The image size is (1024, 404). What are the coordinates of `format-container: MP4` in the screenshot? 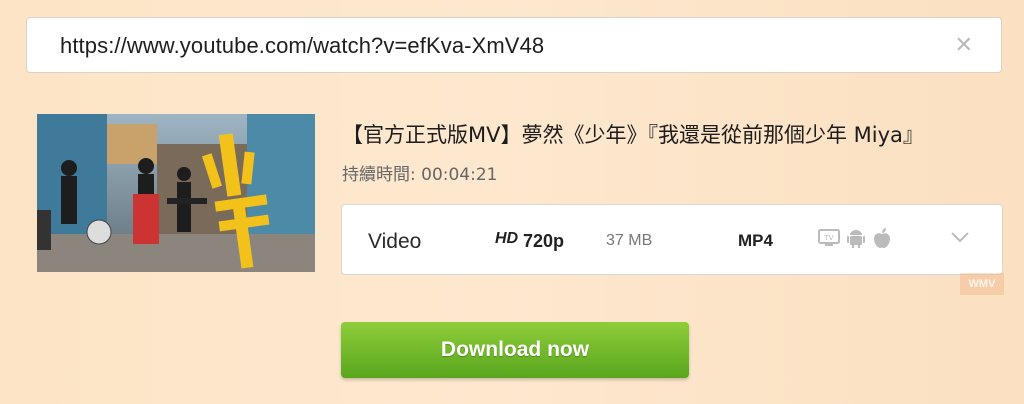 It's located at (755, 240).